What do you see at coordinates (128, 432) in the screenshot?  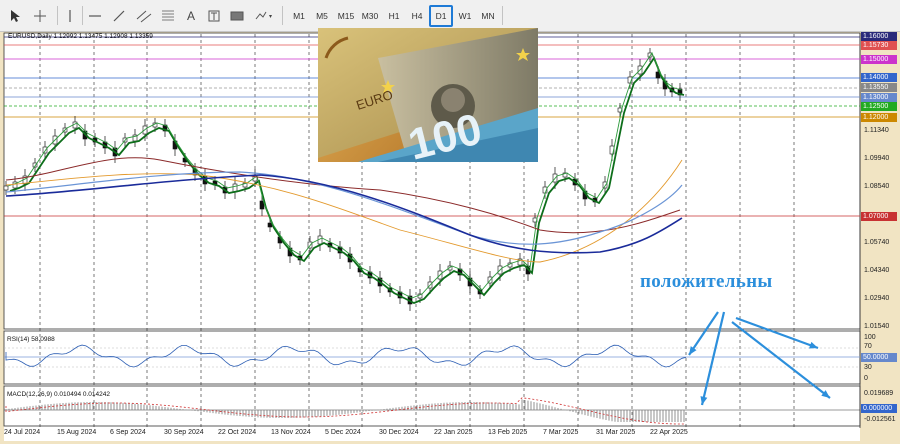 I see `date-label: 6 Sep 2024` at bounding box center [128, 432].